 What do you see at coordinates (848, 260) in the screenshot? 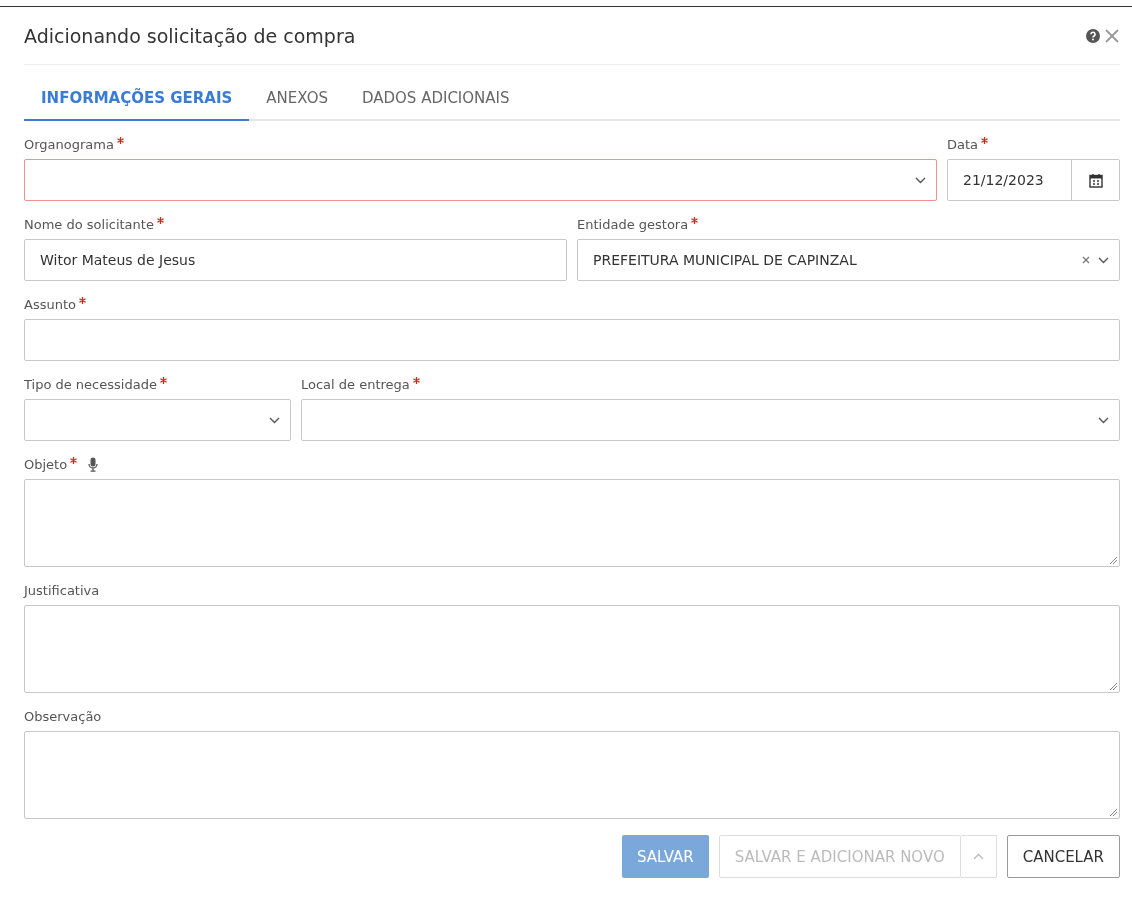
I see `select-field: PREFEITURA MUNICIPAL DE CAPINZAL` at bounding box center [848, 260].